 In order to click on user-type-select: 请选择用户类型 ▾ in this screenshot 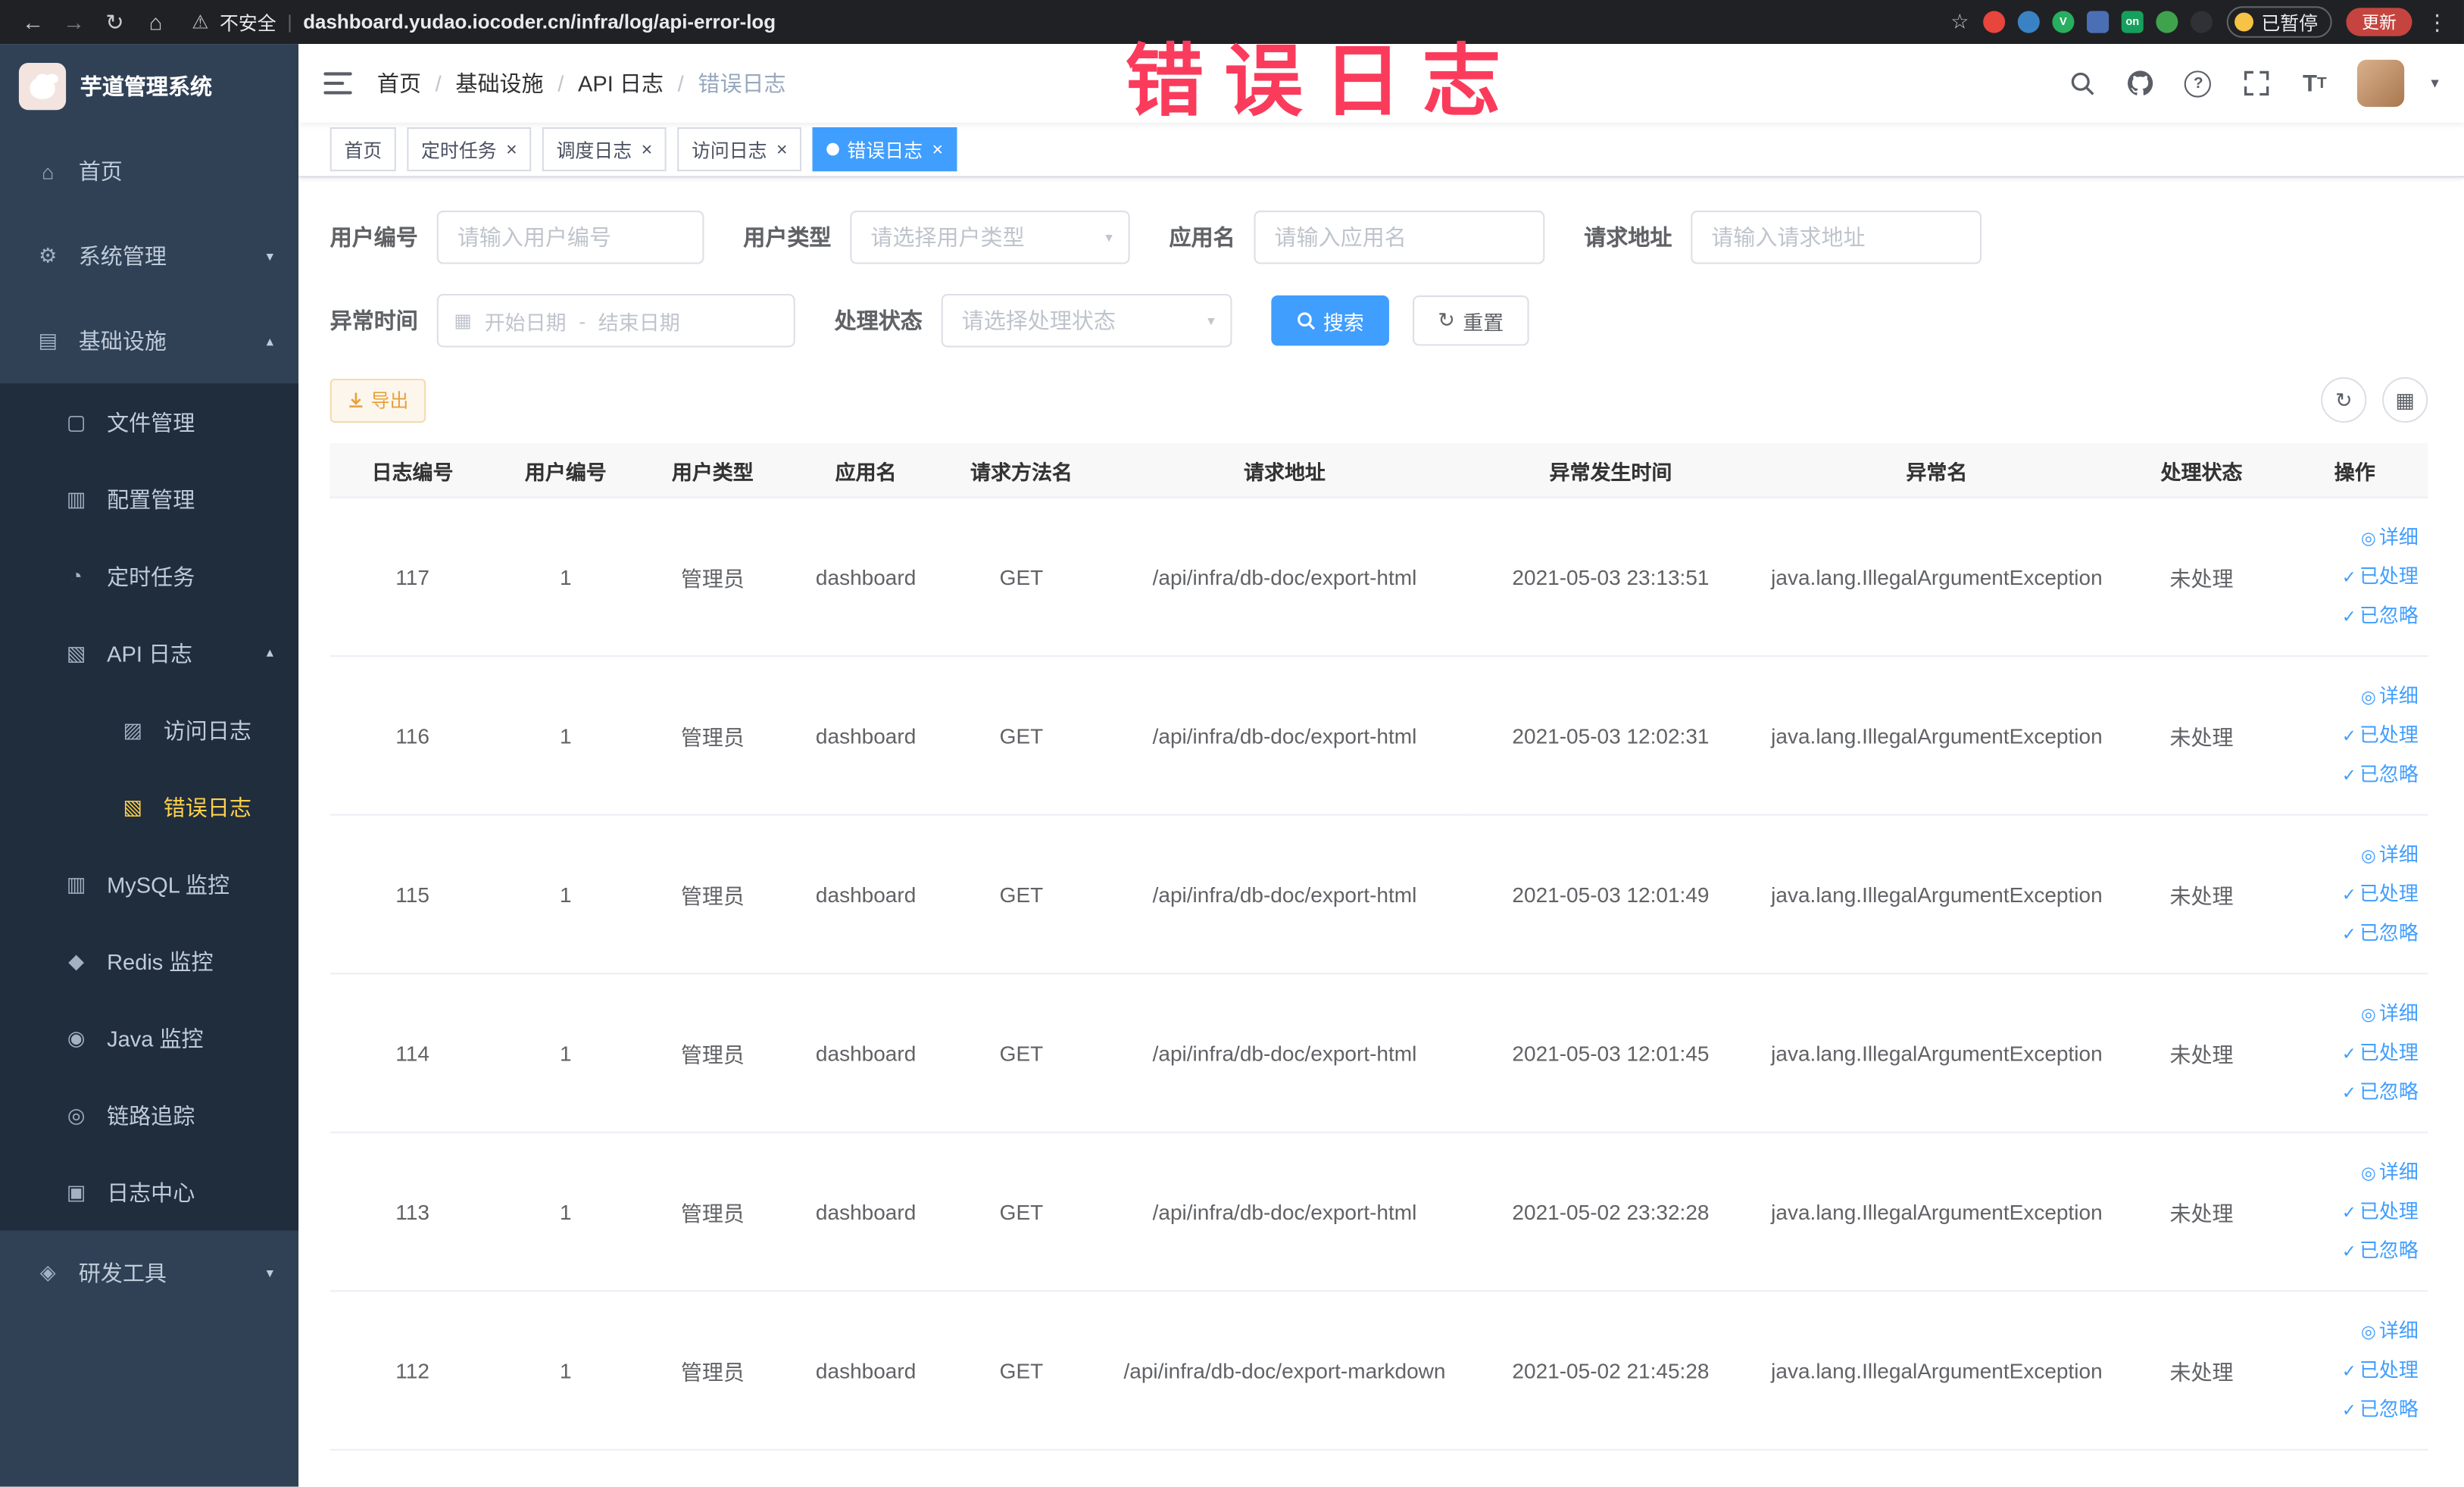, I will do `click(990, 237)`.